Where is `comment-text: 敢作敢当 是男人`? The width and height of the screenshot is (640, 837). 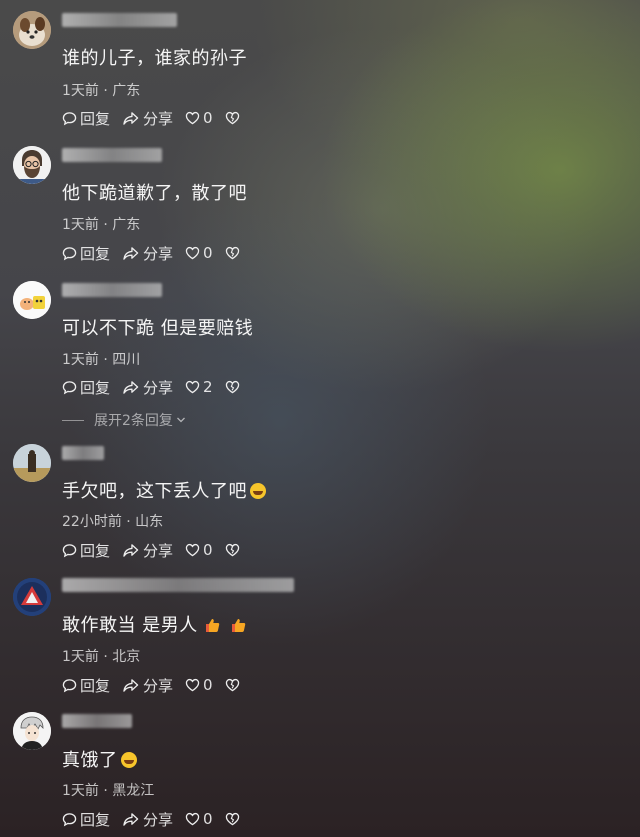
comment-text: 敢作敢当 是男人 is located at coordinates (154, 624).